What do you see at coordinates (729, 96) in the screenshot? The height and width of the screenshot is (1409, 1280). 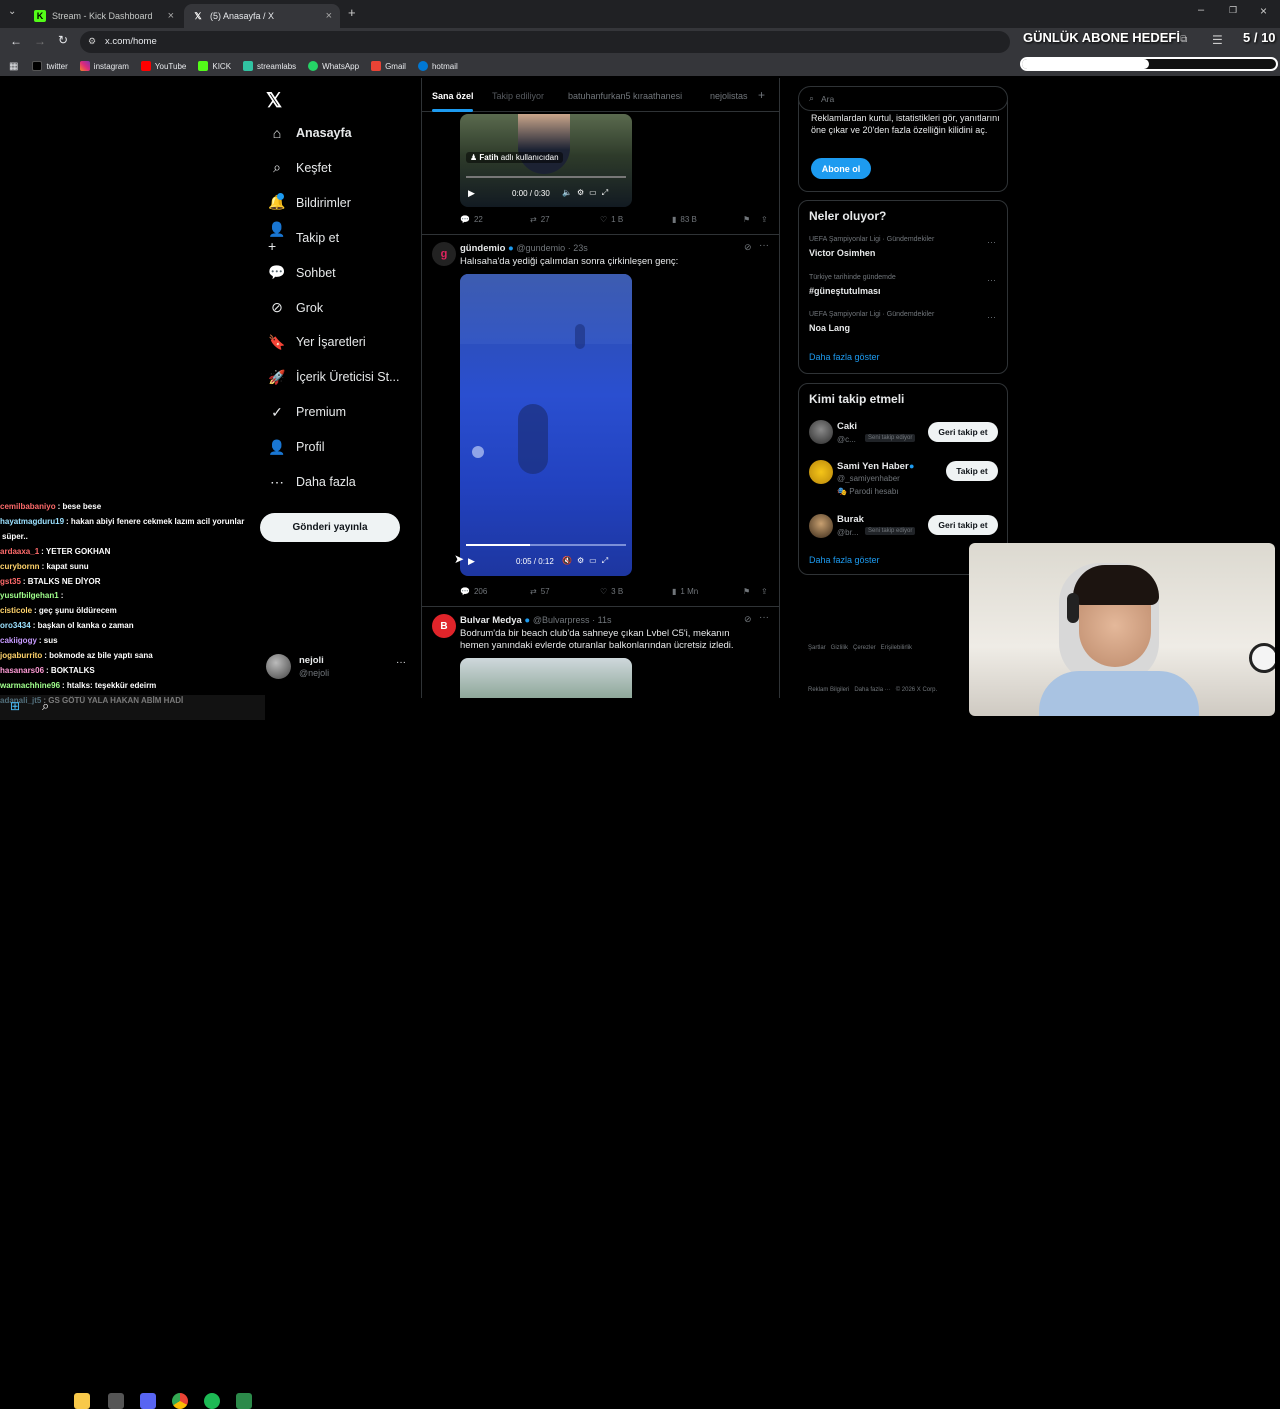 I see `tab-list-nejolistas: nejolistas` at bounding box center [729, 96].